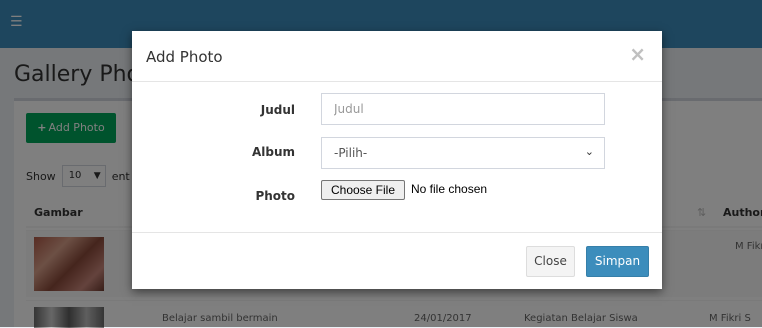 This screenshot has height=328, width=762. I want to click on album-label: Album, so click(273, 152).